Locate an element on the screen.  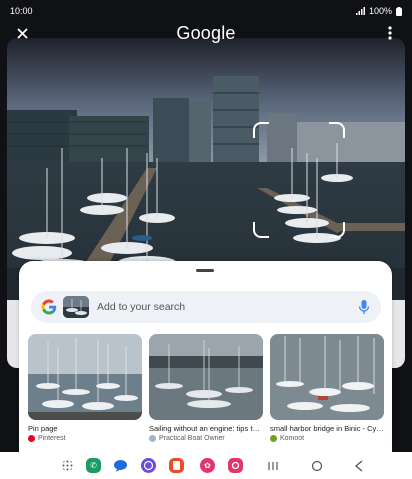
navigation-bar: ✆ ✿ is located at coordinates (206, 465).